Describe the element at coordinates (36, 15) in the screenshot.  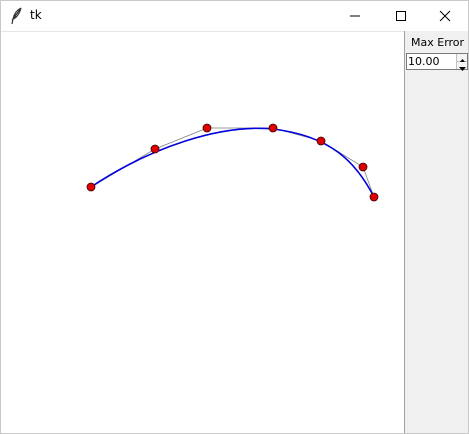
I see `window-title: tk` at that location.